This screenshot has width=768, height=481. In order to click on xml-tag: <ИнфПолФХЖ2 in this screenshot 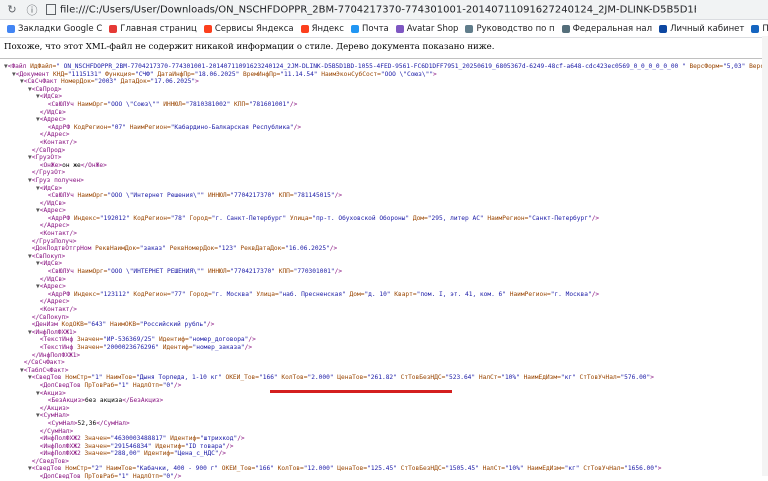, I will do `click(62, 454)`.